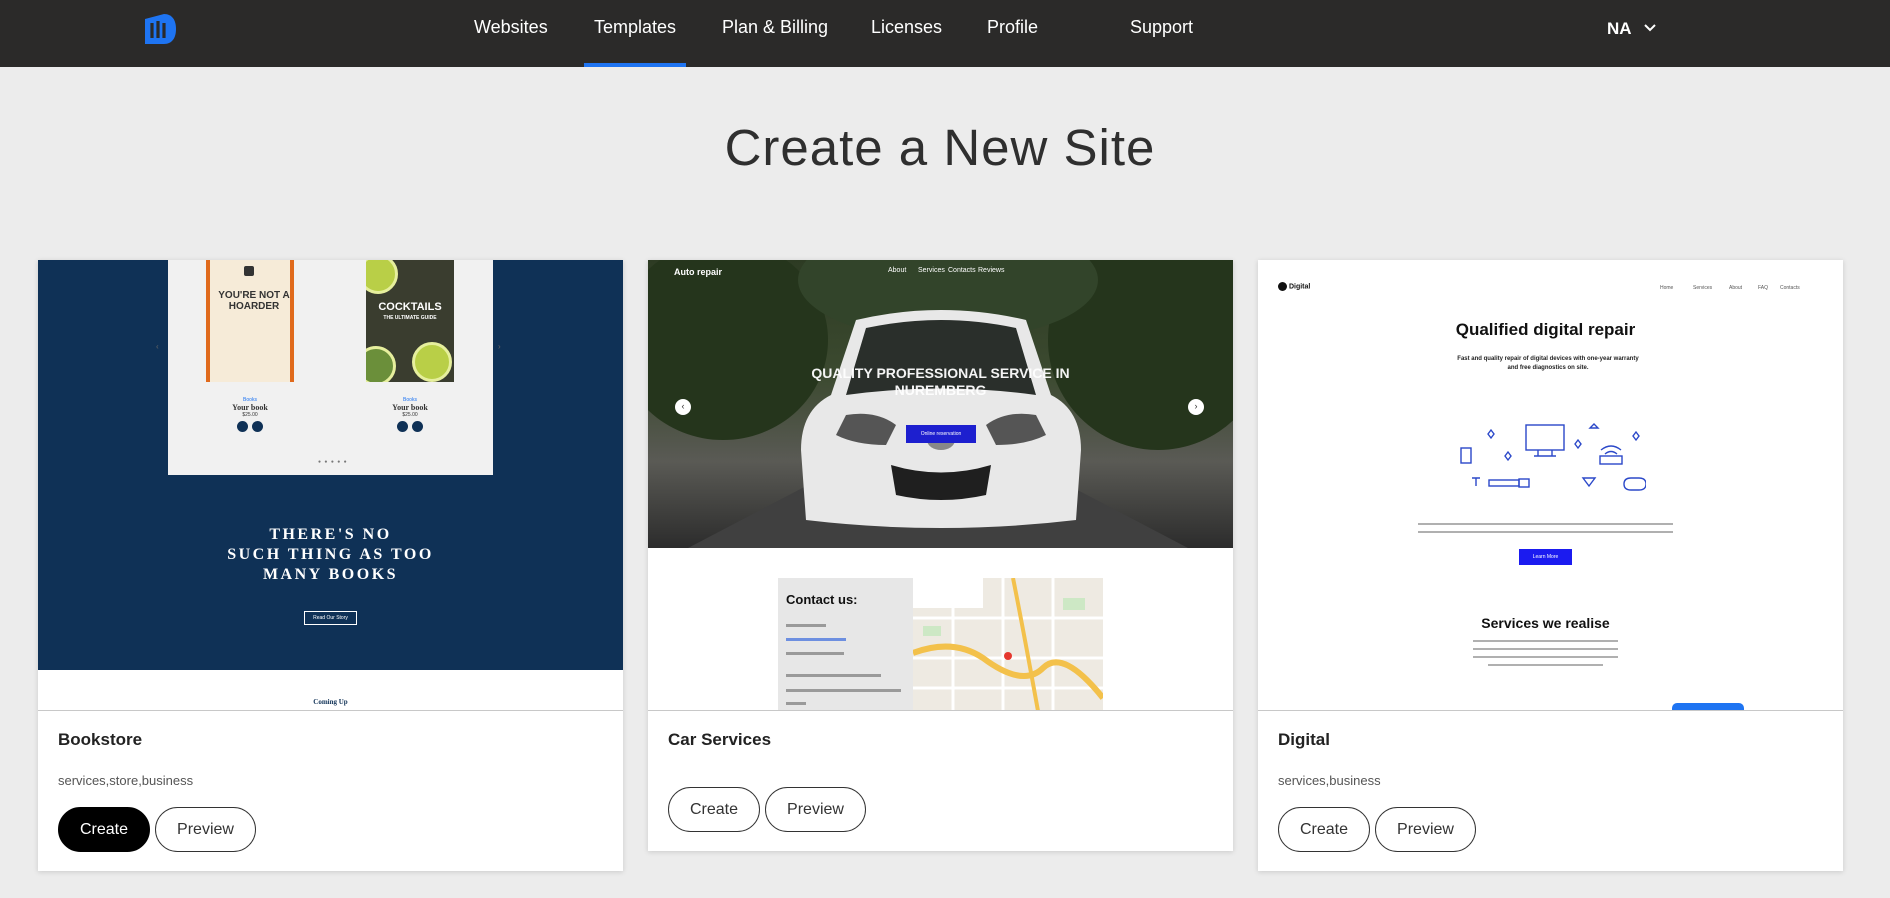 This screenshot has height=898, width=1890. Describe the element at coordinates (1012, 33) in the screenshot. I see `nav-profile: Profile` at that location.